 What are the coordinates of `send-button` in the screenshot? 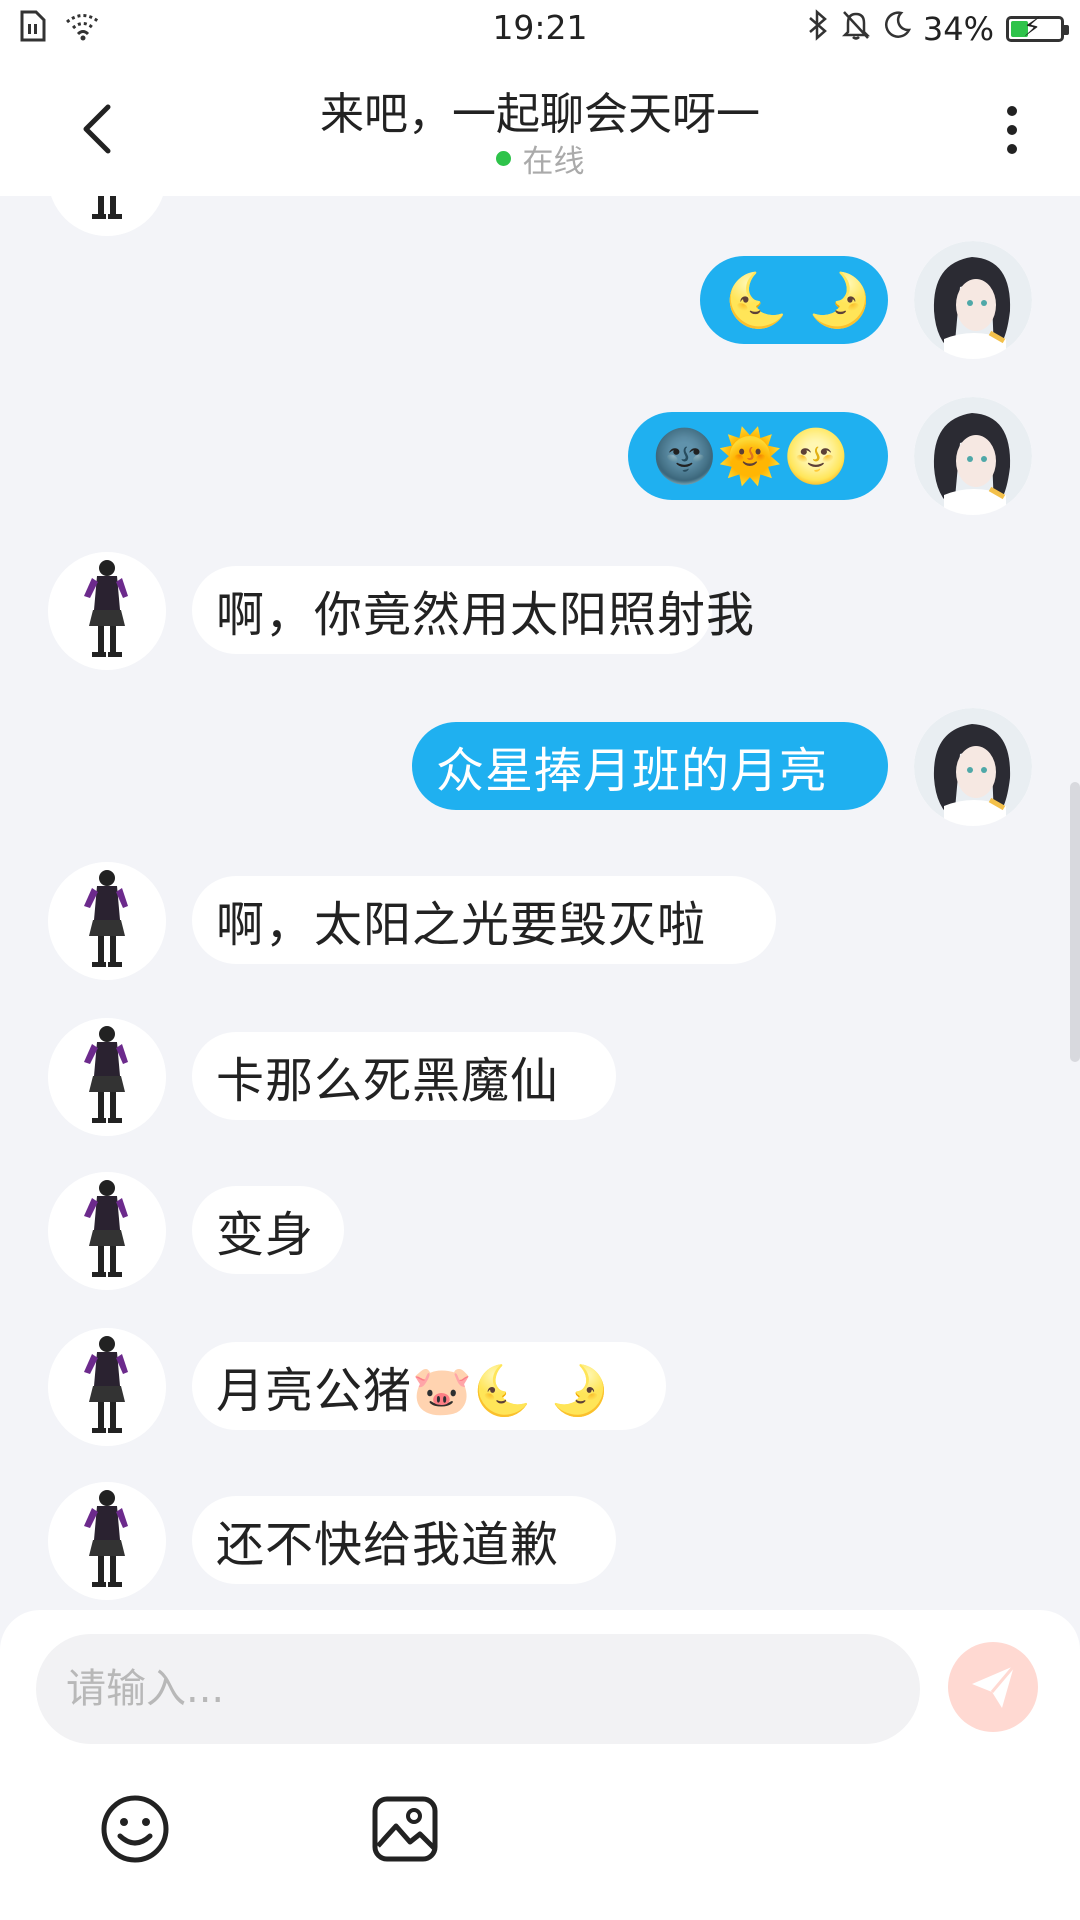 It's located at (993, 1687).